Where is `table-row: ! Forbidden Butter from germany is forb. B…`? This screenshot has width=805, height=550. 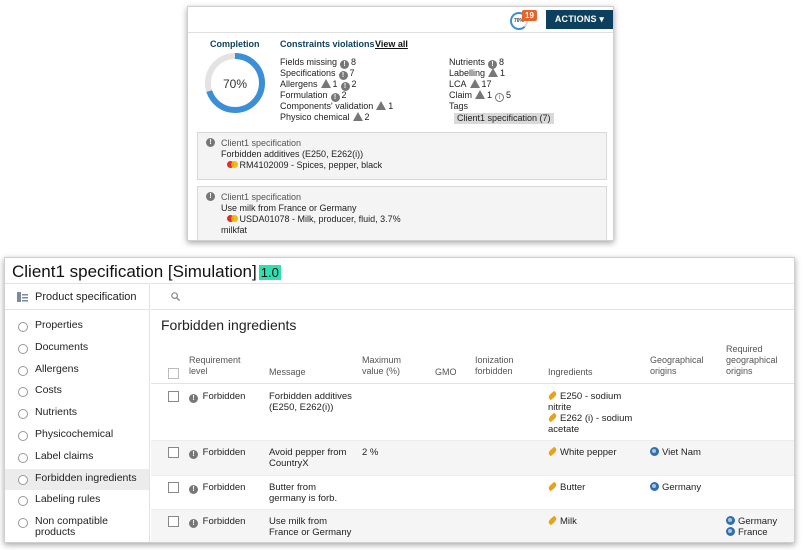
table-row: ! Forbidden Butter from germany is forb. B… is located at coordinates (472, 493).